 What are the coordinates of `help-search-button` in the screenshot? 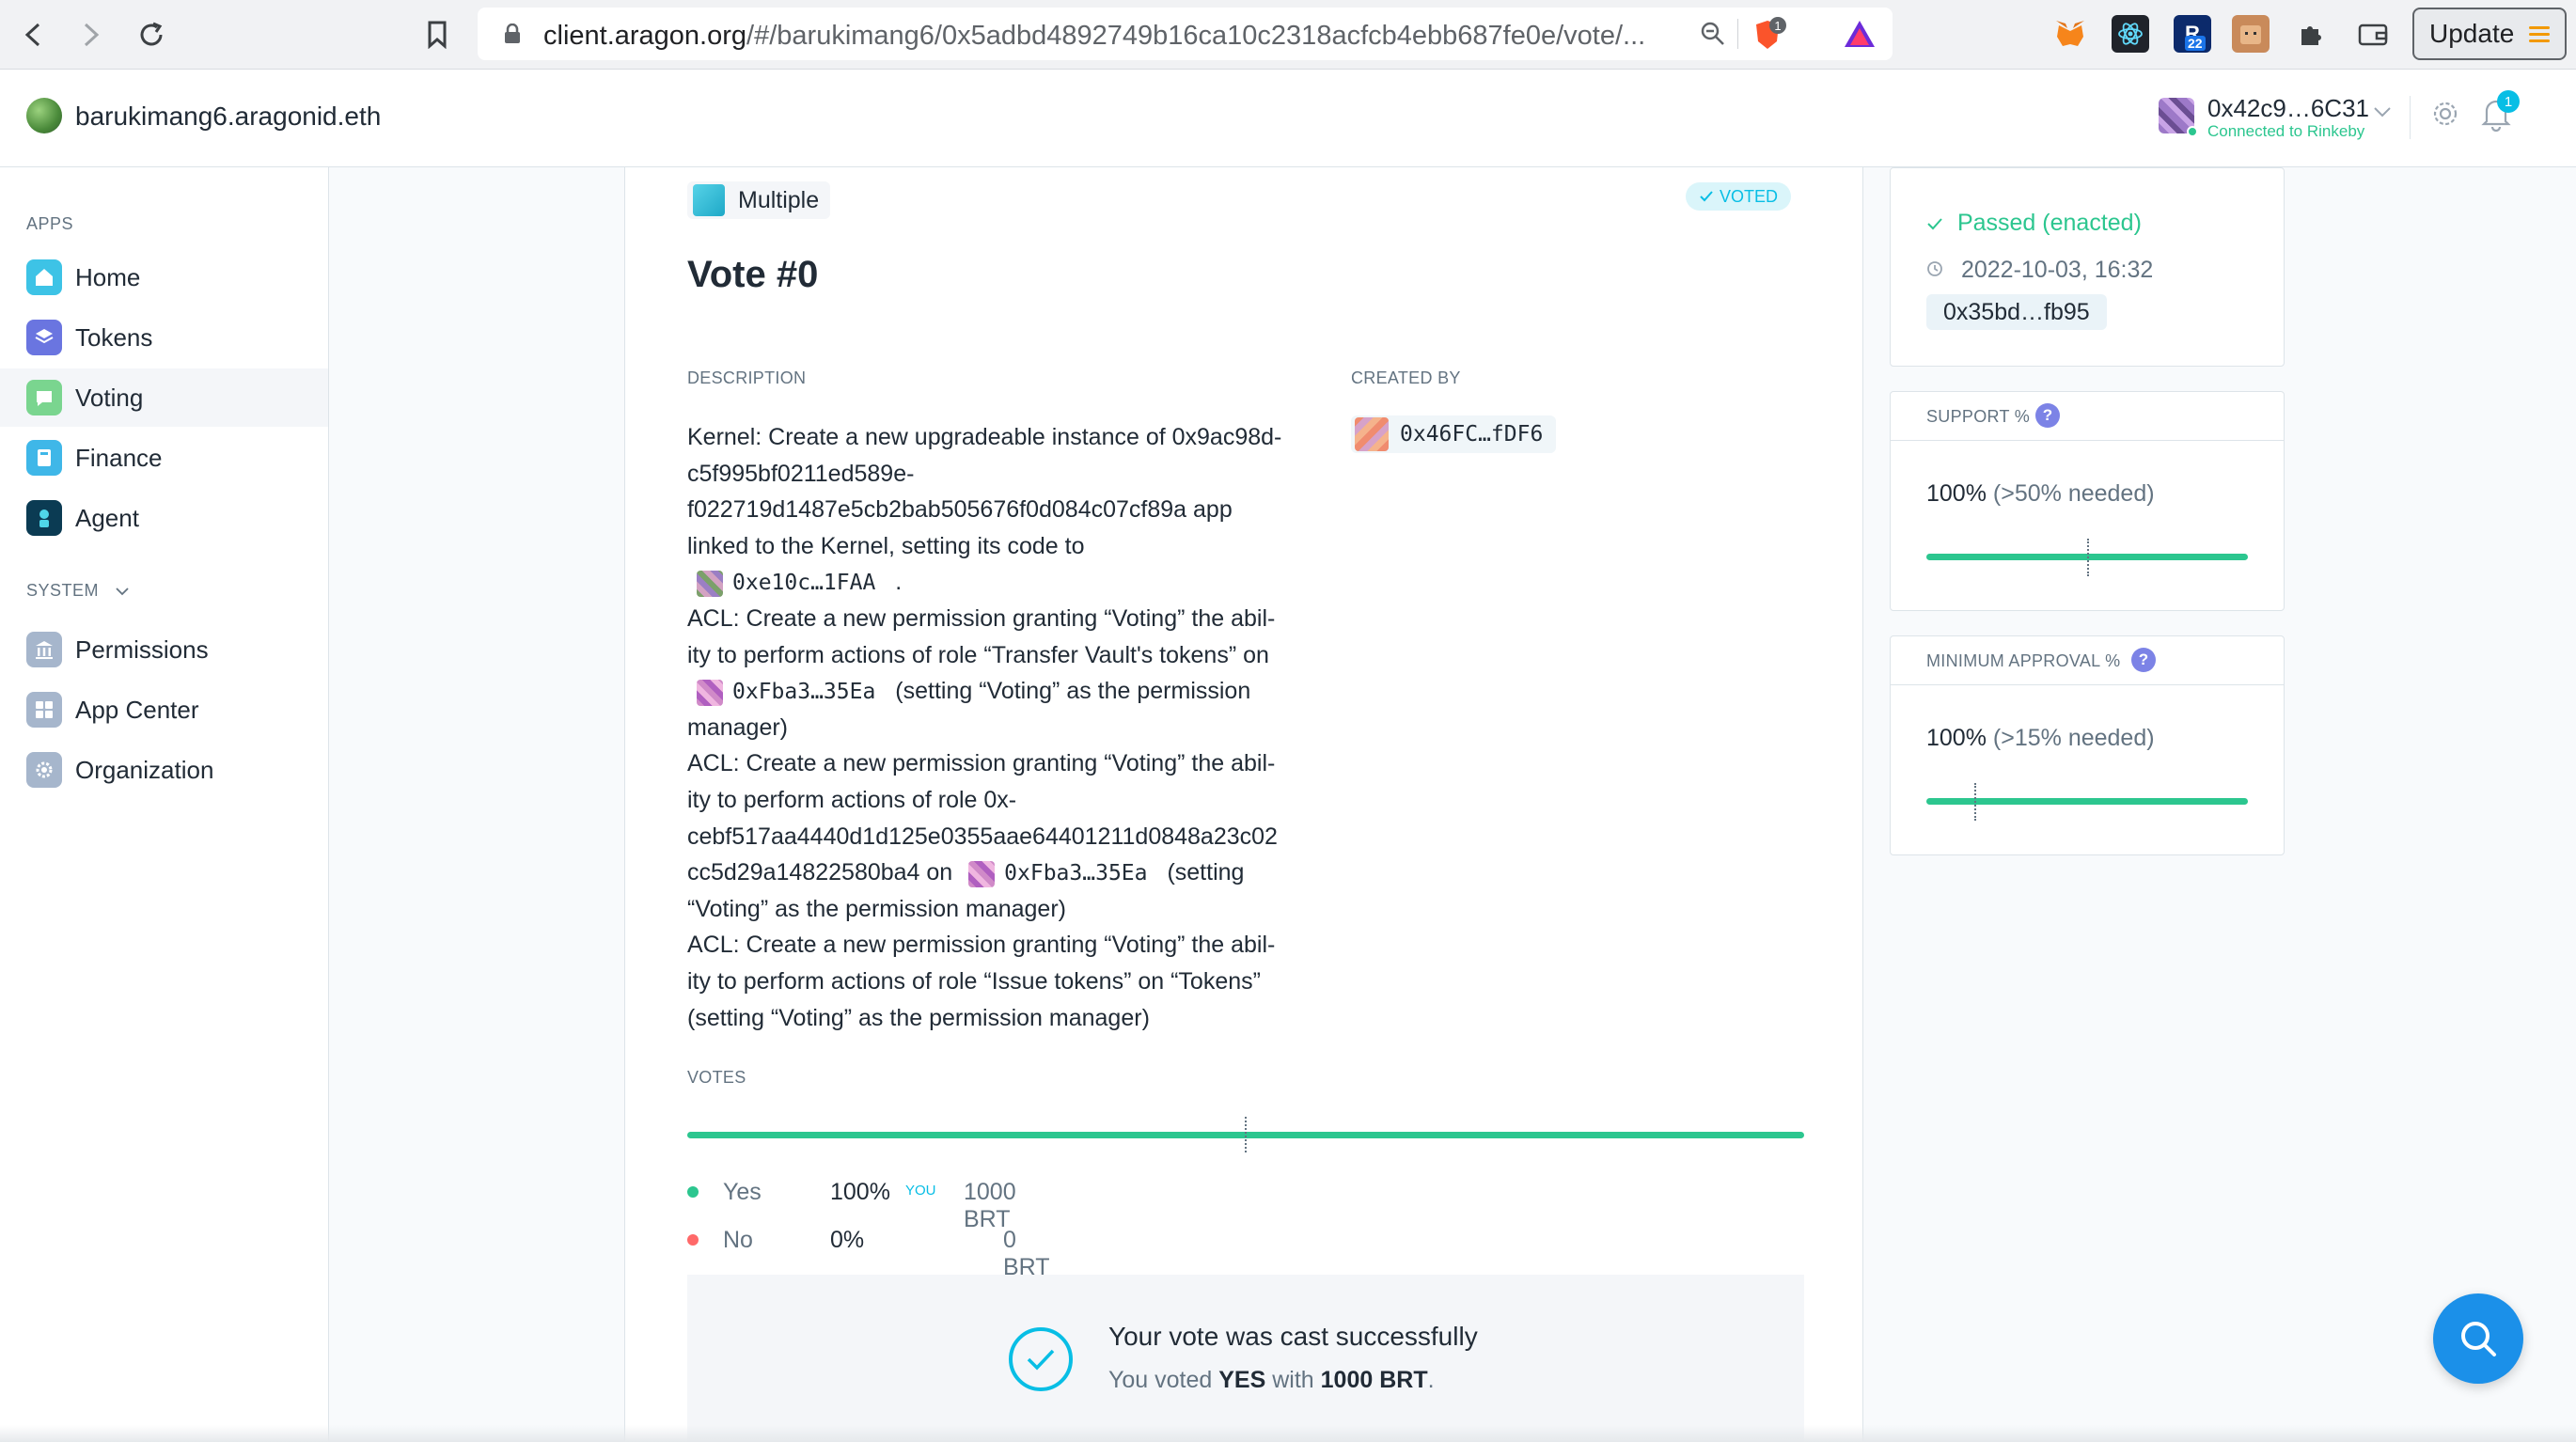 It's located at (2478, 1338).